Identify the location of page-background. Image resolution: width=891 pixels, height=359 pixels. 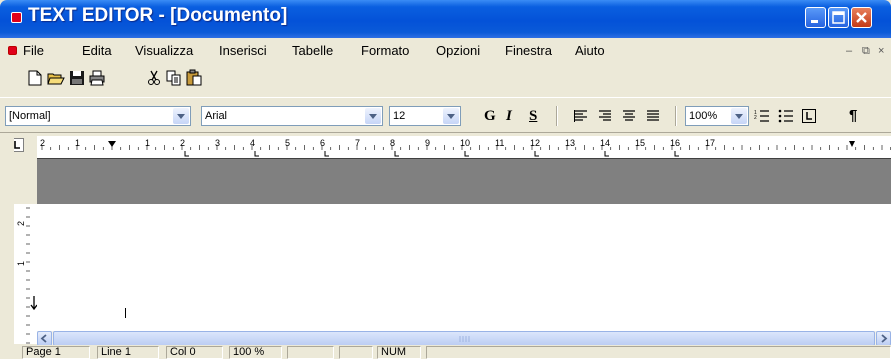
(464, 181).